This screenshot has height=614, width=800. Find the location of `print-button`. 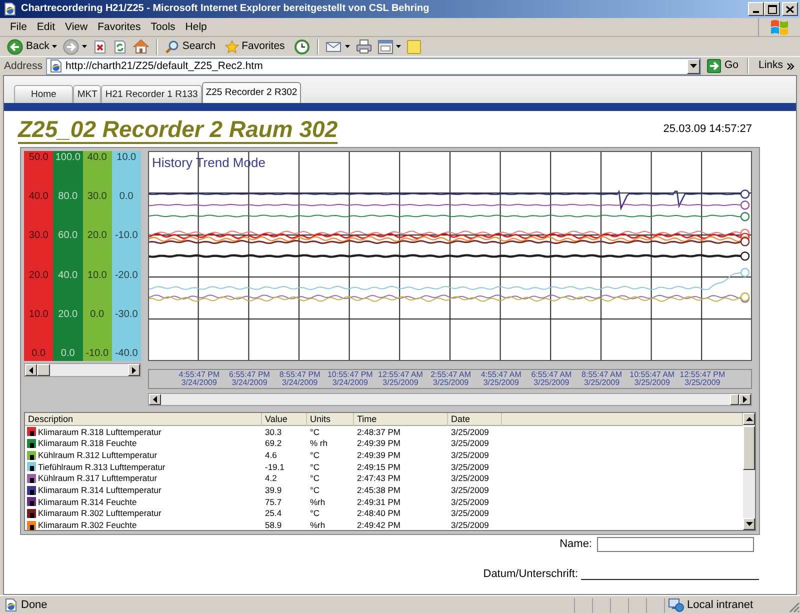

print-button is located at coordinates (364, 47).